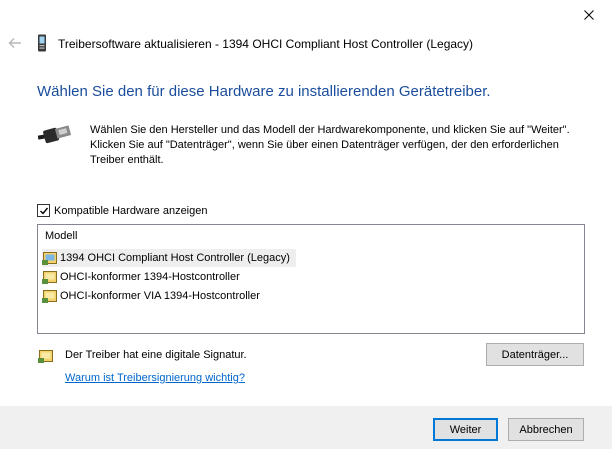 This screenshot has width=612, height=449. I want to click on checkmark-icon, so click(43, 211).